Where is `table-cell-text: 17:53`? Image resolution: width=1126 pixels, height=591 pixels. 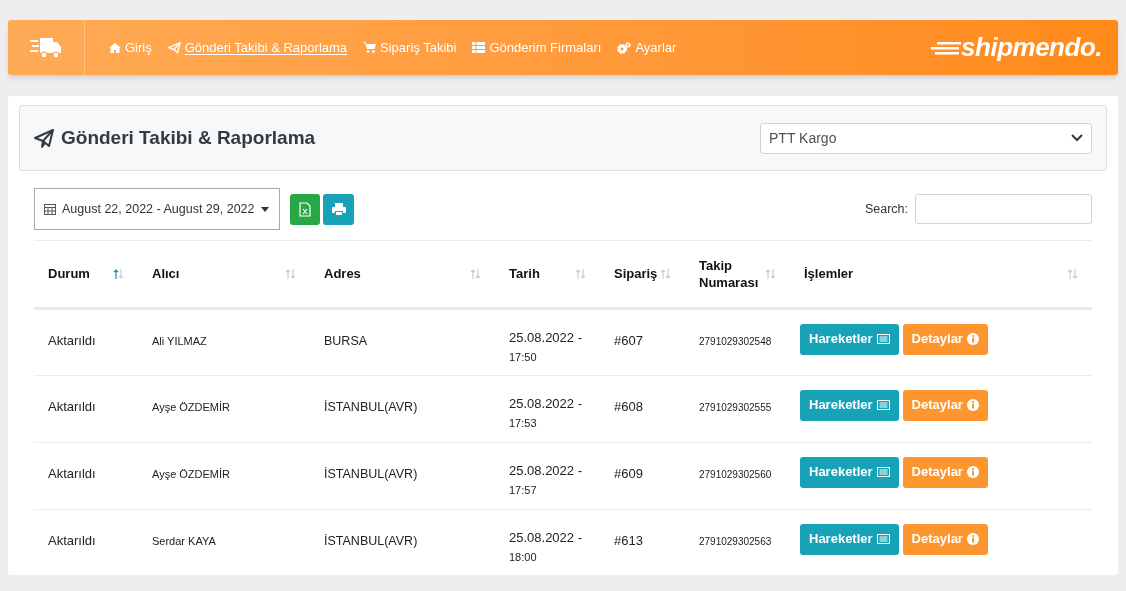 table-cell-text: 17:53 is located at coordinates (523, 423).